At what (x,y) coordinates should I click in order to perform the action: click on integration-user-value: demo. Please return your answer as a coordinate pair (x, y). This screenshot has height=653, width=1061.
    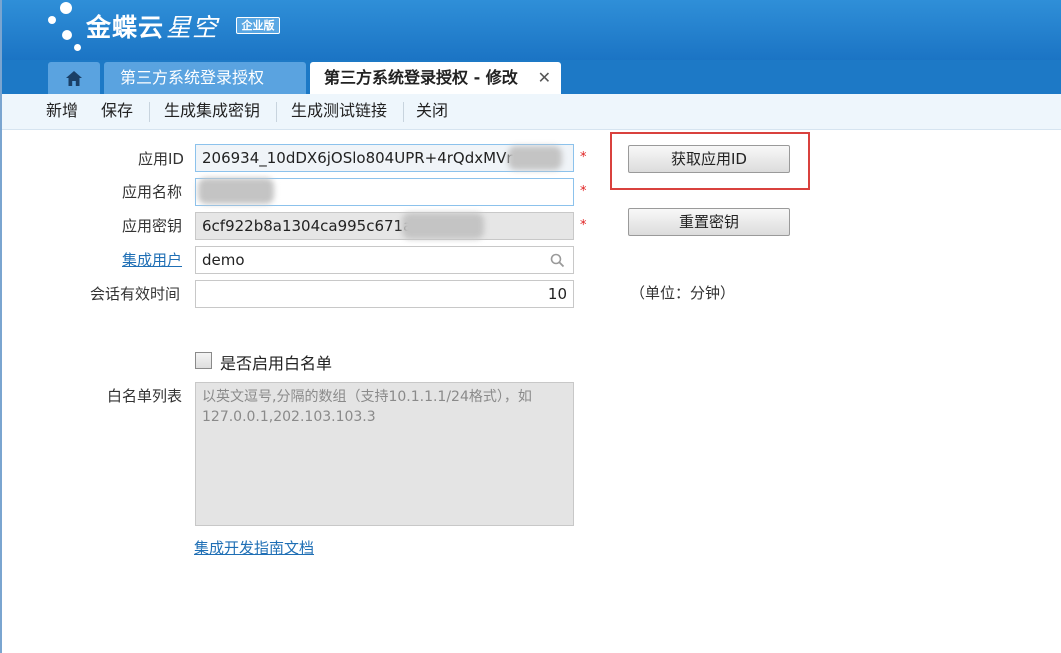
    Looking at the image, I should click on (223, 260).